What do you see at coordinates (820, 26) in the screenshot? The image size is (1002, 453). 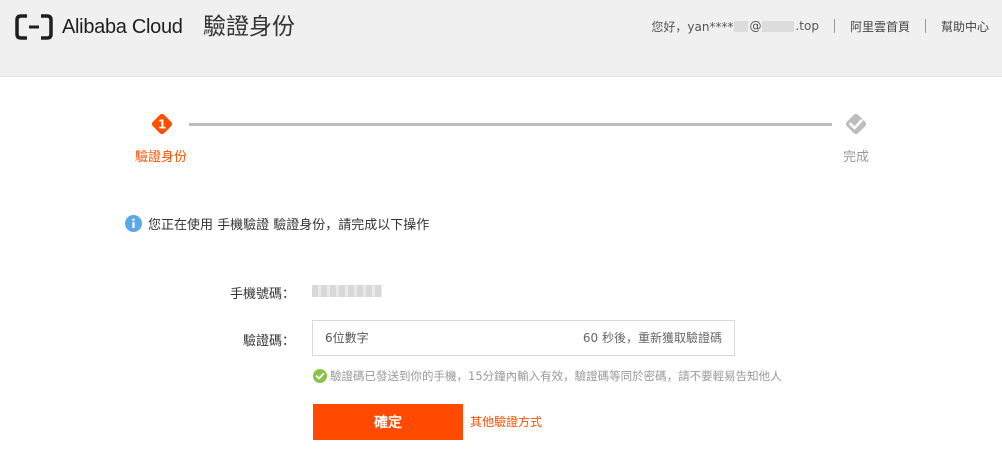 I see `top-nav: 您好，yan**** @ .top 阿里雲首頁 幫助中心` at bounding box center [820, 26].